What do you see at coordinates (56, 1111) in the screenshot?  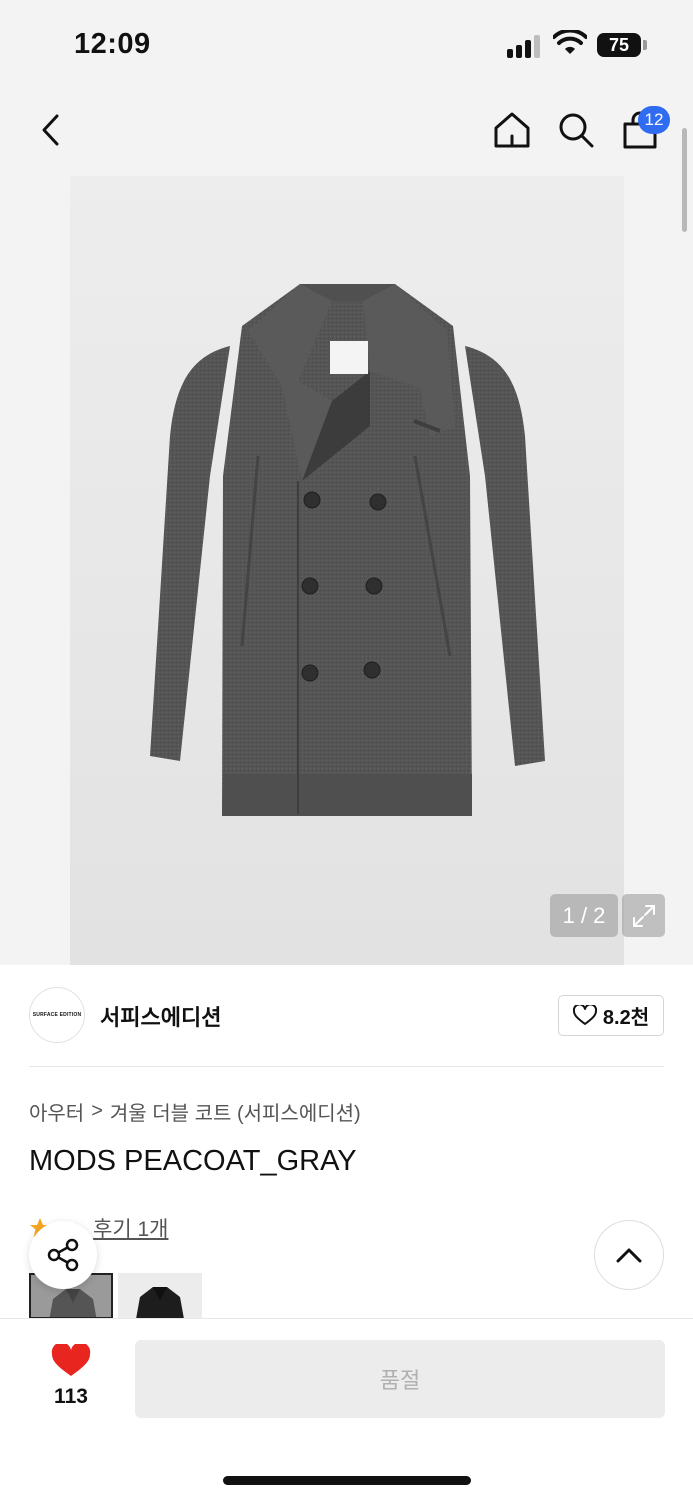 I see `breadcrumb-category: 아우터` at bounding box center [56, 1111].